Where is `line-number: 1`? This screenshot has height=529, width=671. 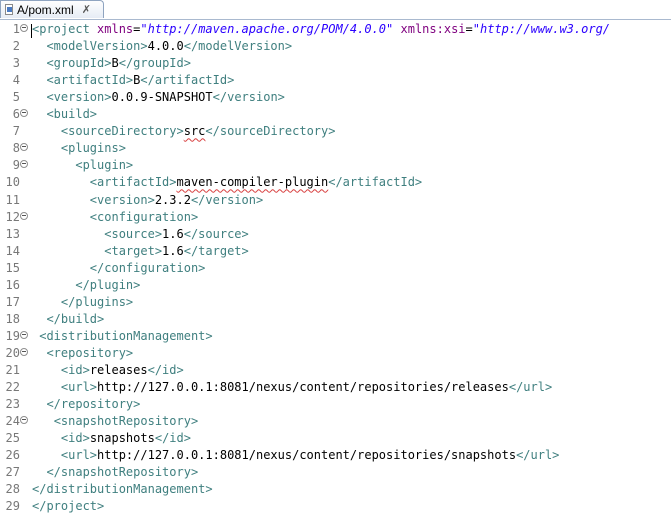
line-number: 1 is located at coordinates (16, 29).